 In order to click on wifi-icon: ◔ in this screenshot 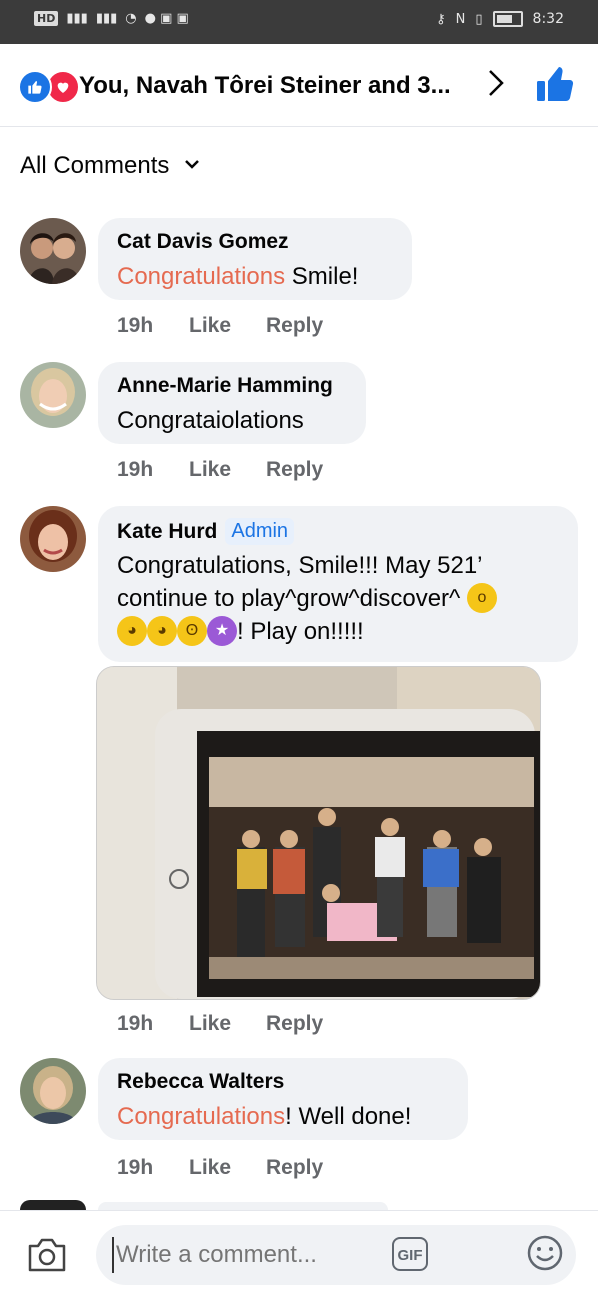, I will do `click(131, 18)`.